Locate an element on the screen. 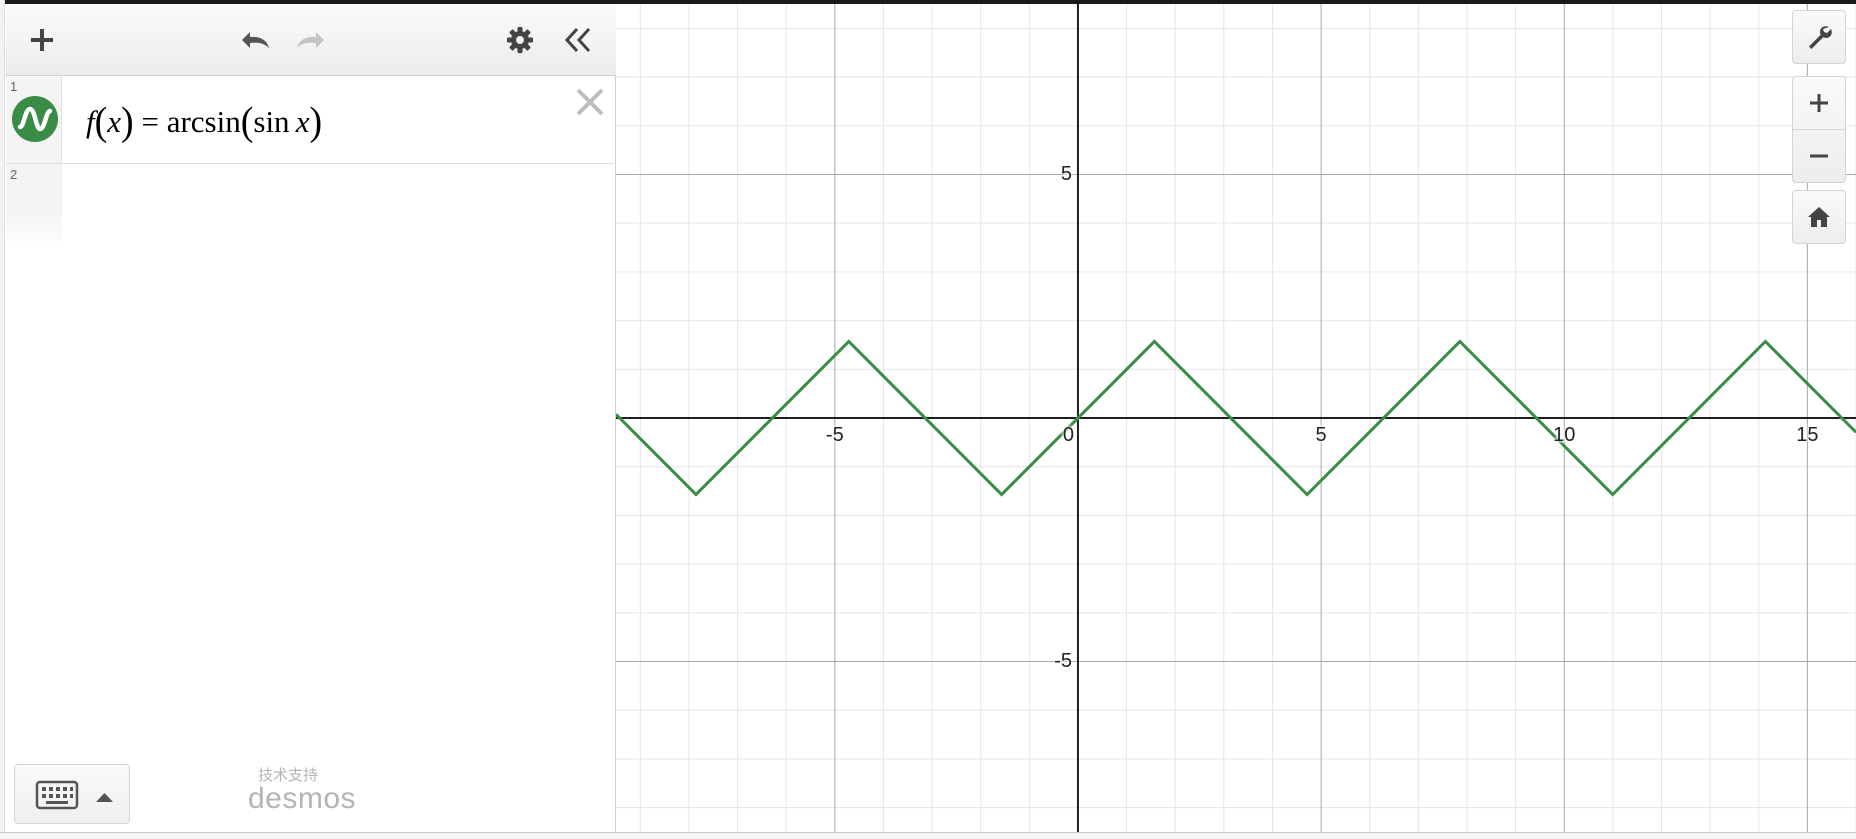  zoom-in-button is located at coordinates (1819, 103).